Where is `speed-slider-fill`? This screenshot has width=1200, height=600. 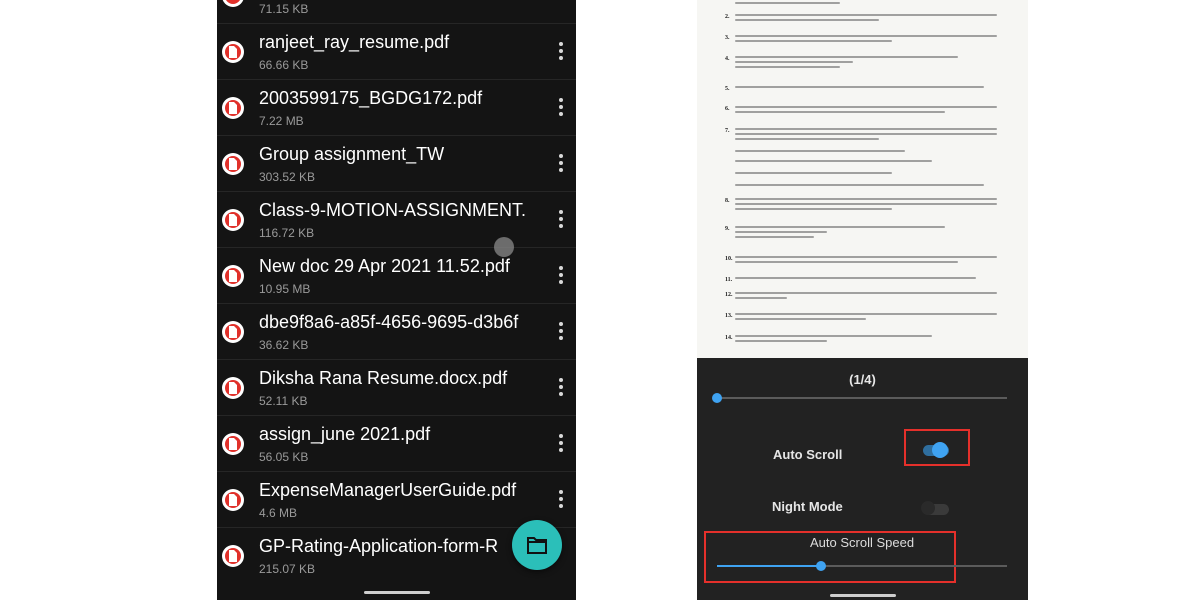 speed-slider-fill is located at coordinates (769, 566).